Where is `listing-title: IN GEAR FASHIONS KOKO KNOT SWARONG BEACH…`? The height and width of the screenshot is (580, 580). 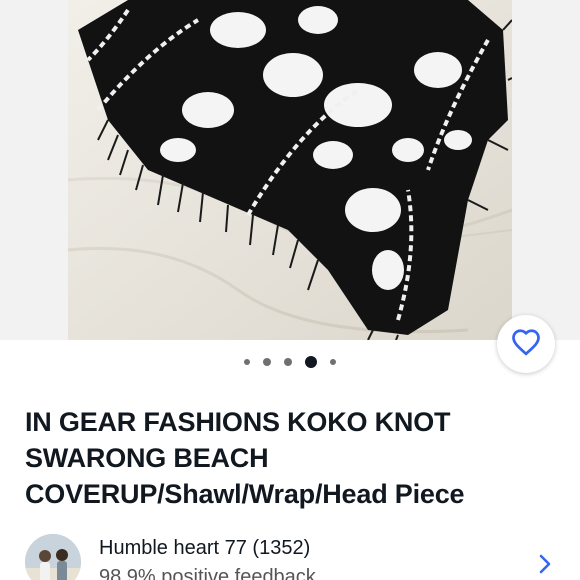 listing-title: IN GEAR FASHIONS KOKO KNOT SWARONG BEACH… is located at coordinates (245, 458).